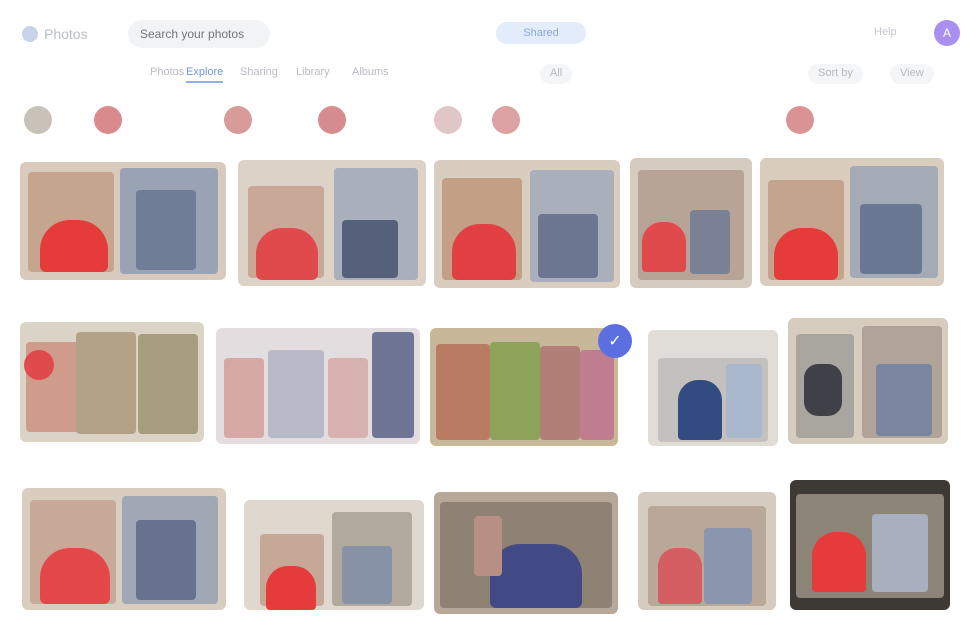  I want to click on tab-0: Photos, so click(167, 72).